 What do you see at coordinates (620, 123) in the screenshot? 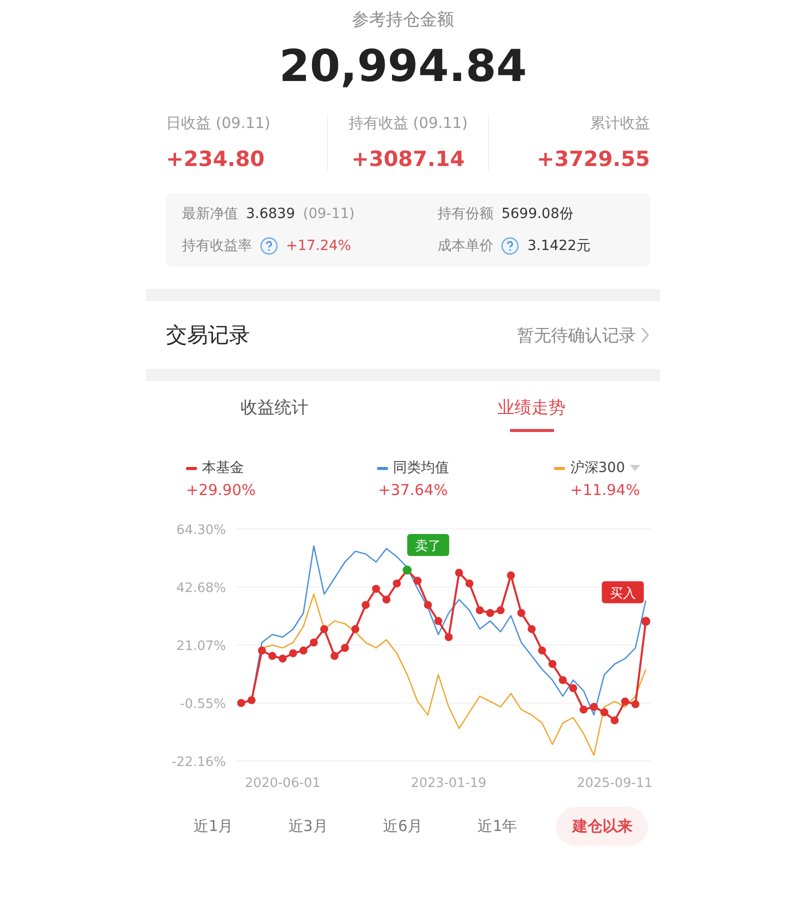
I see `stat-label: 累计收益` at bounding box center [620, 123].